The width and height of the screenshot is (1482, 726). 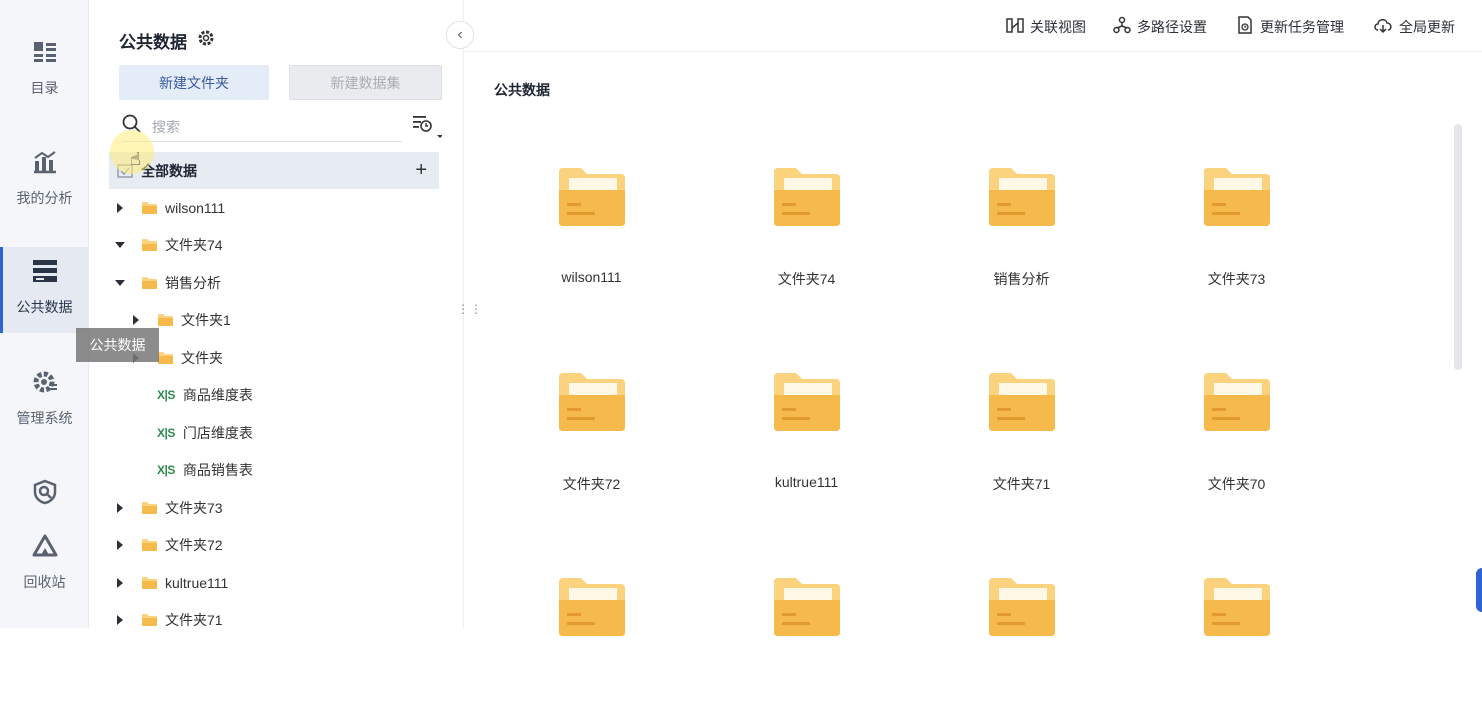 I want to click on scrollbar, so click(x=1458, y=247).